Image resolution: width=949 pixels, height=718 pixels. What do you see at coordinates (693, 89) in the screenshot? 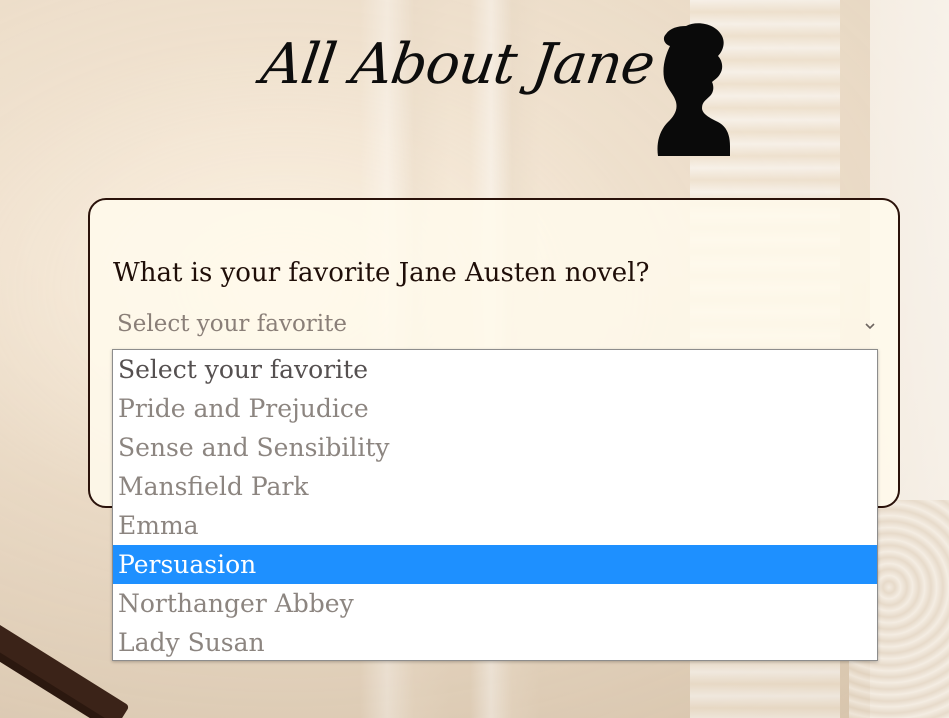
I see `woman-profile-silhouette-icon` at bounding box center [693, 89].